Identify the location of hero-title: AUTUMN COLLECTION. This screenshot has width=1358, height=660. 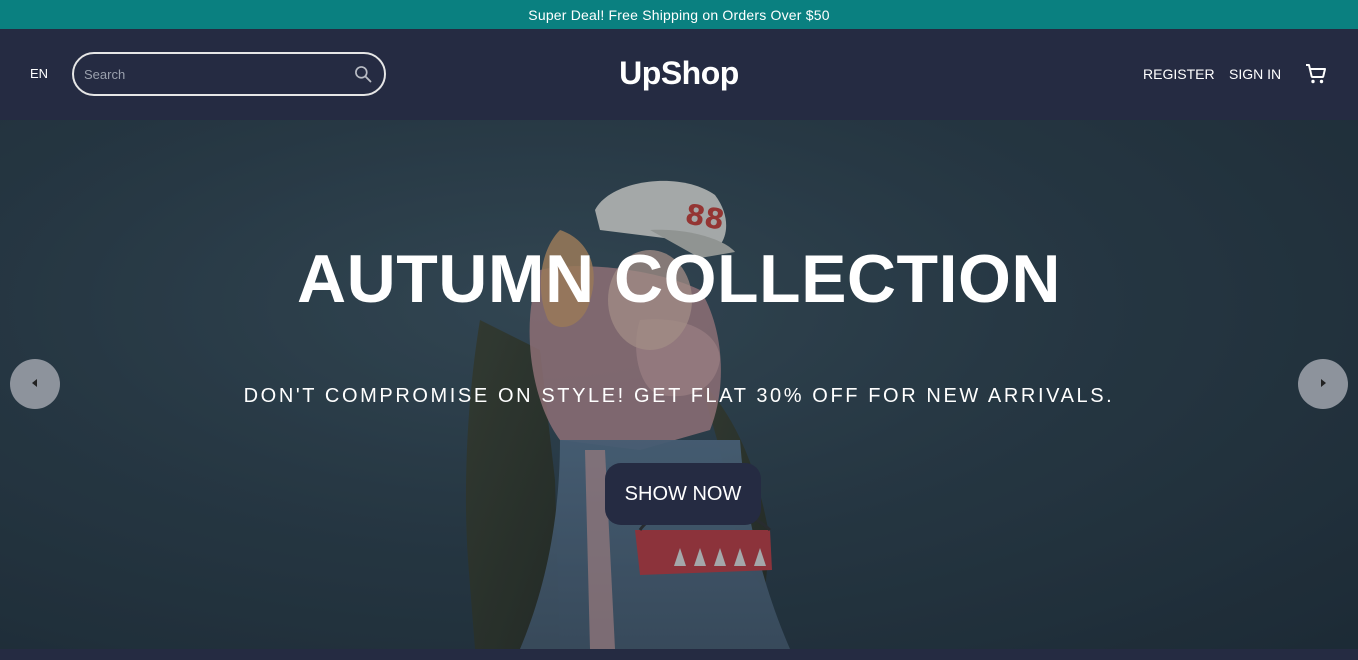
(679, 279).